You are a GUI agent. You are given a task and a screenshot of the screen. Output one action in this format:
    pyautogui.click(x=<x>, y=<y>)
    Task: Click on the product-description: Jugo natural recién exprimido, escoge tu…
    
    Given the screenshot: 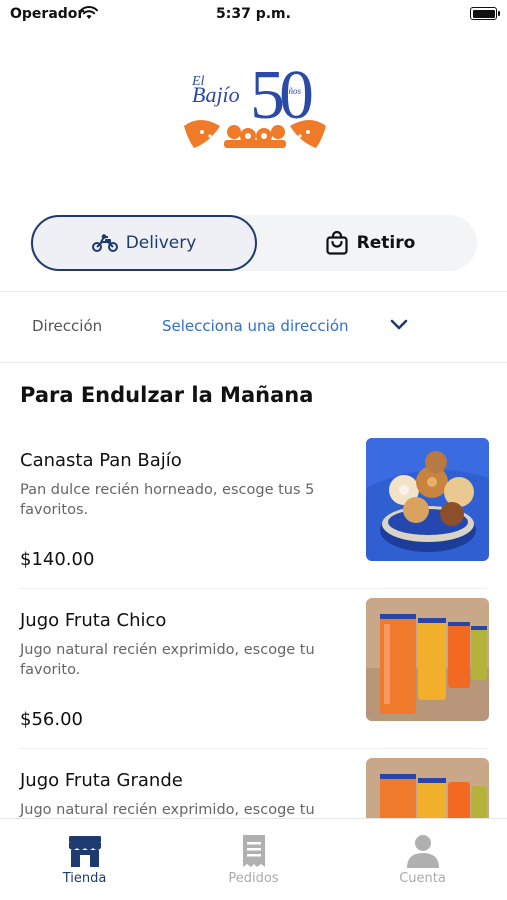 What is the action you would take?
    pyautogui.click(x=167, y=660)
    